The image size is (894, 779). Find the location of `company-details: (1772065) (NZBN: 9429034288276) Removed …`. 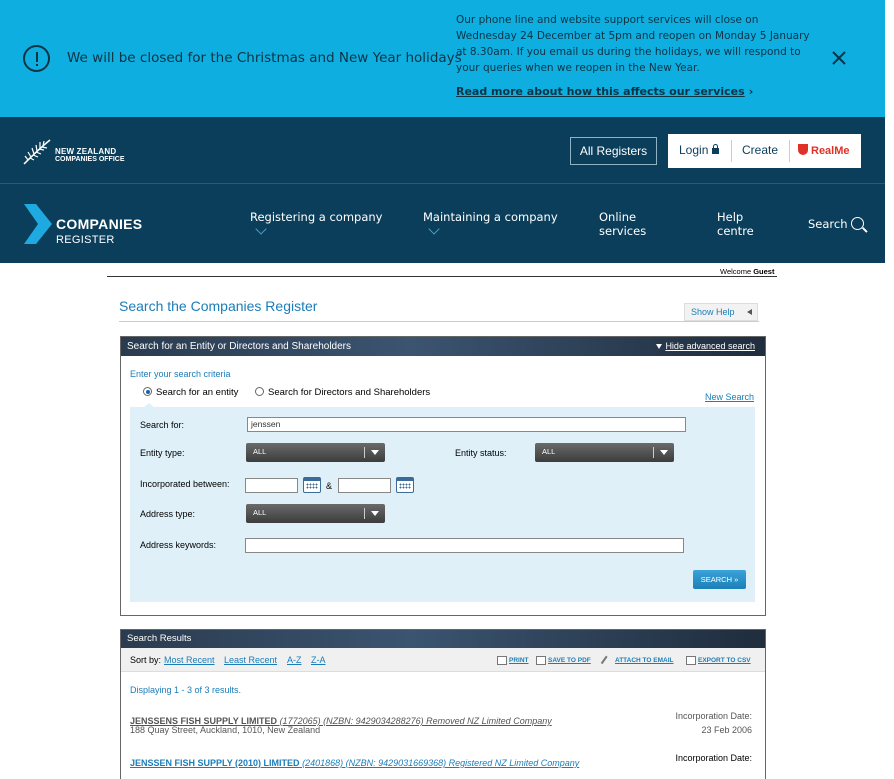

company-details: (1772065) (NZBN: 9429034288276) Removed … is located at coordinates (415, 721).